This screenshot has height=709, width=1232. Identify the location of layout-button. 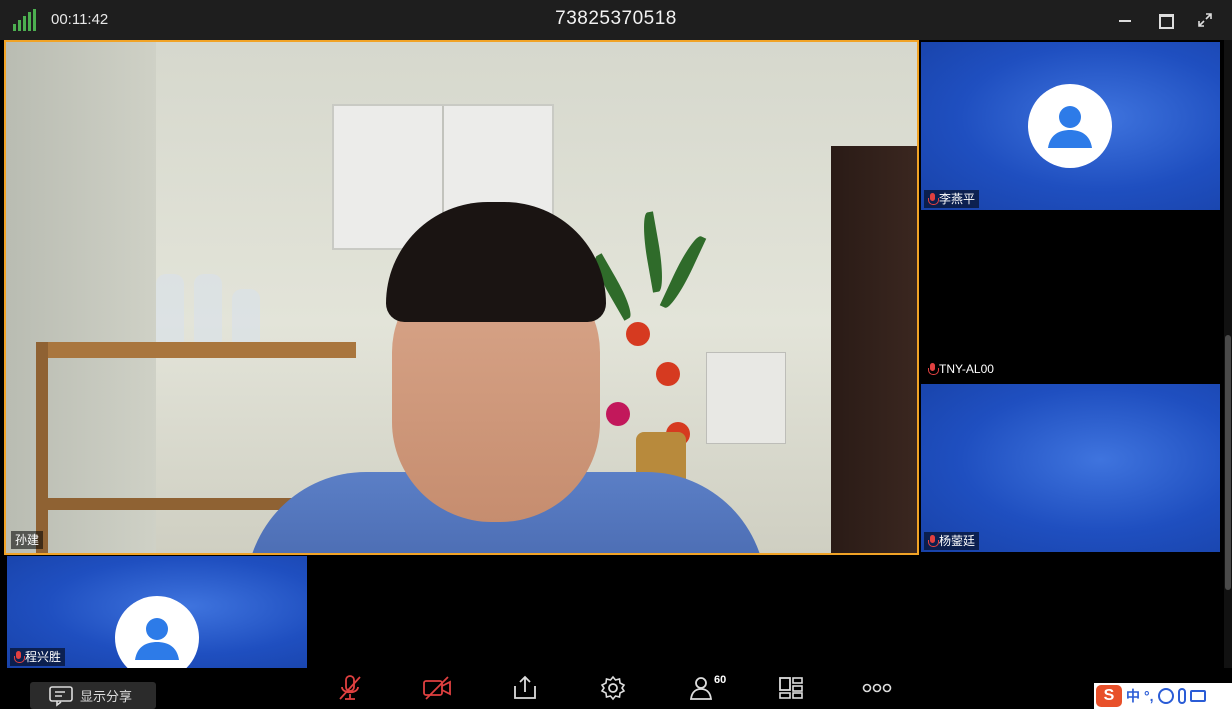
(791, 688).